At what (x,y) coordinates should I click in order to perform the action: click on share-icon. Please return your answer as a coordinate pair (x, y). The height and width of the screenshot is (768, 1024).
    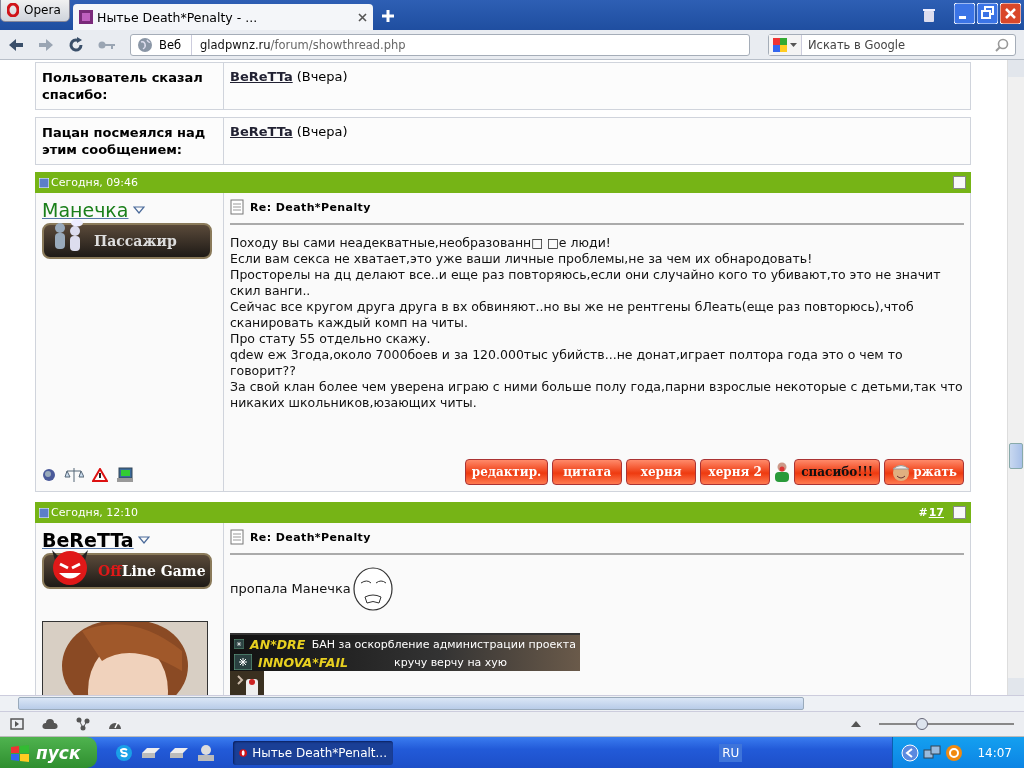
    Looking at the image, I should click on (83, 724).